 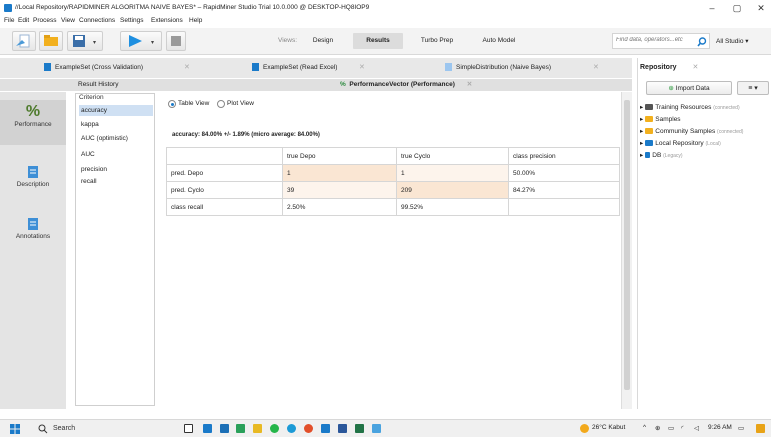 What do you see at coordinates (608, 427) in the screenshot?
I see `weather-text: 26°C Kabut` at bounding box center [608, 427].